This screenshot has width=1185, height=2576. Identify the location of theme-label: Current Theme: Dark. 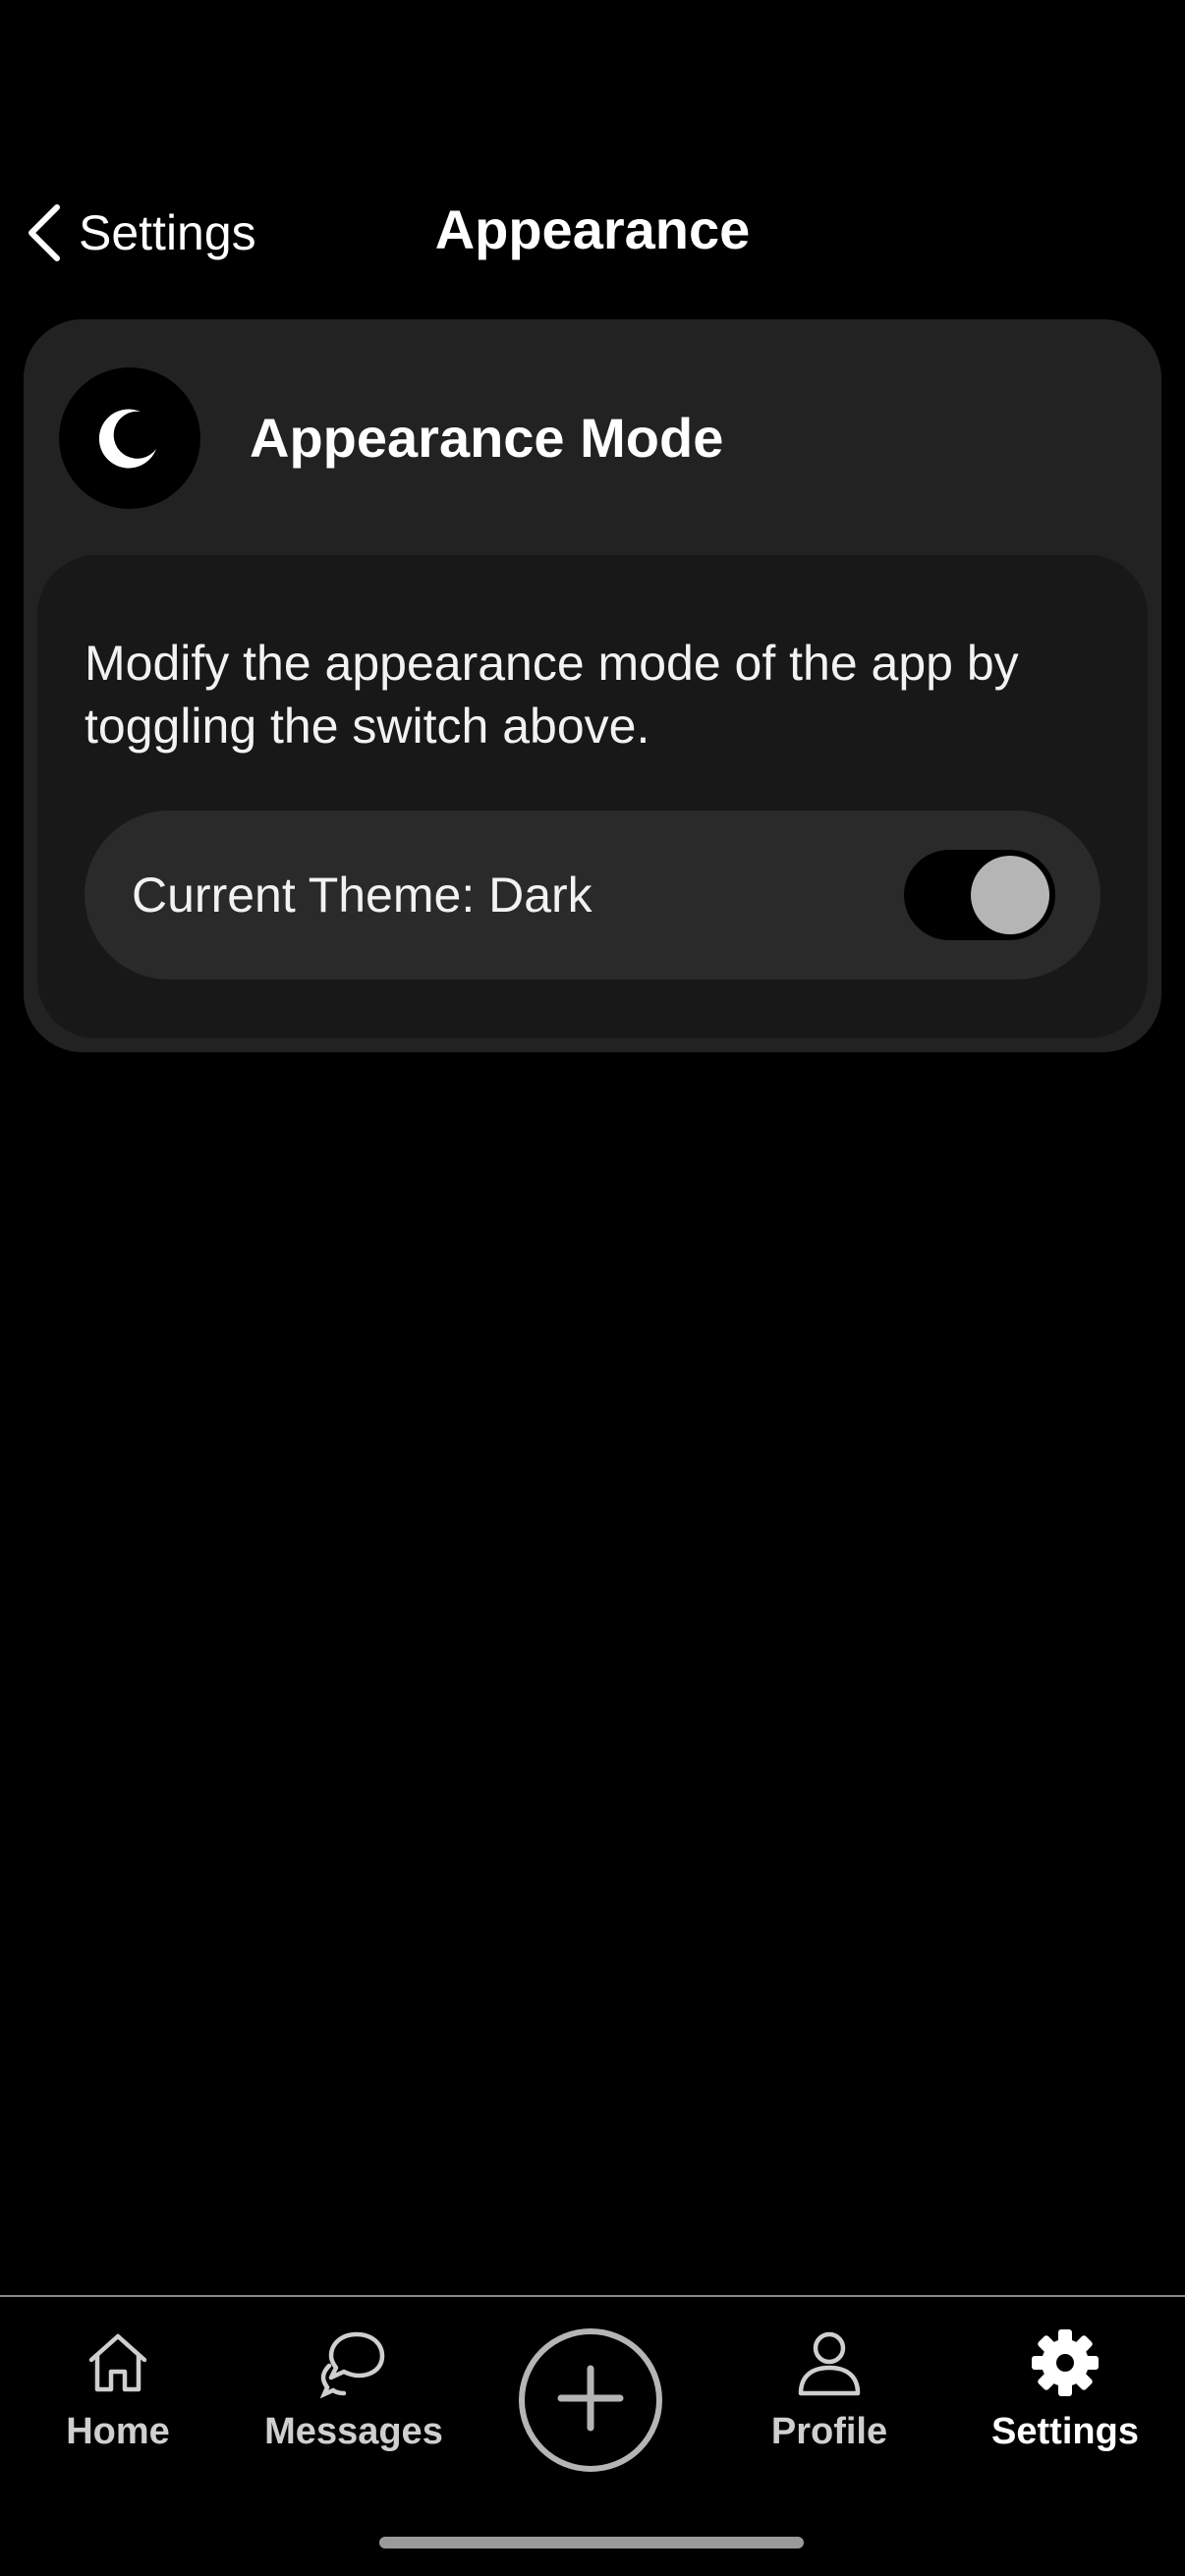
(362, 895).